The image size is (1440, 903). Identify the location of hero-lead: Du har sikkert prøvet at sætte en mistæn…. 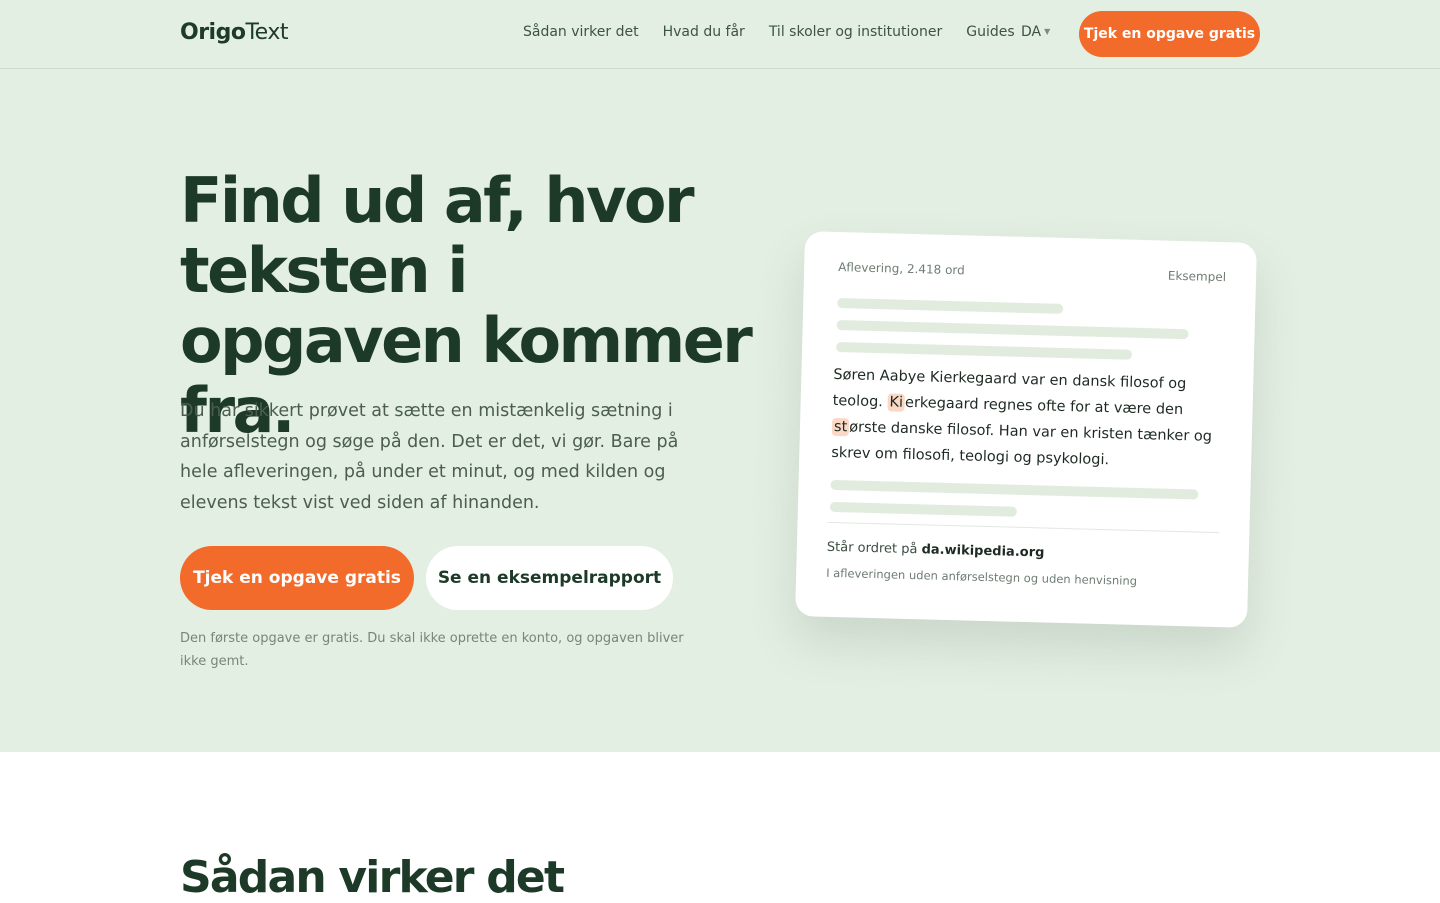
(429, 457).